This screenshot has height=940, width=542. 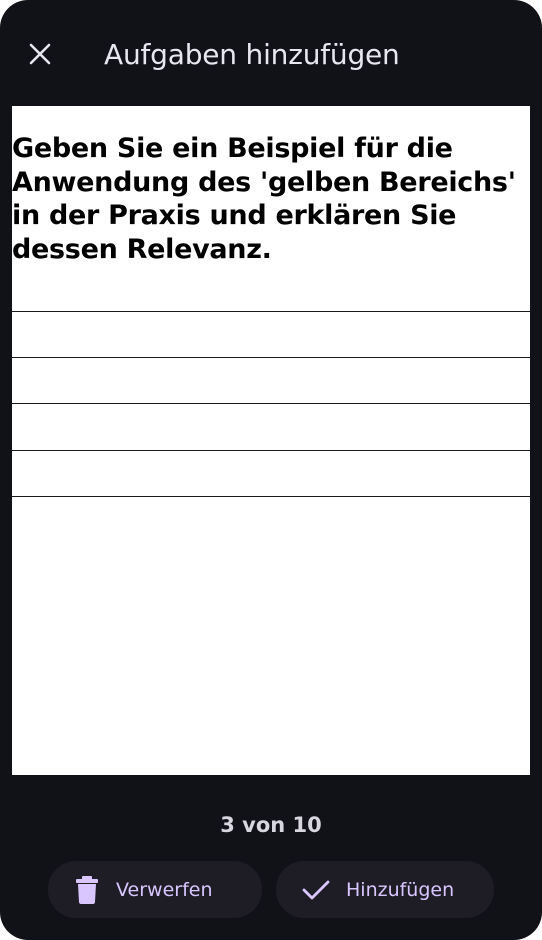 I want to click on close-icon, so click(x=40, y=56).